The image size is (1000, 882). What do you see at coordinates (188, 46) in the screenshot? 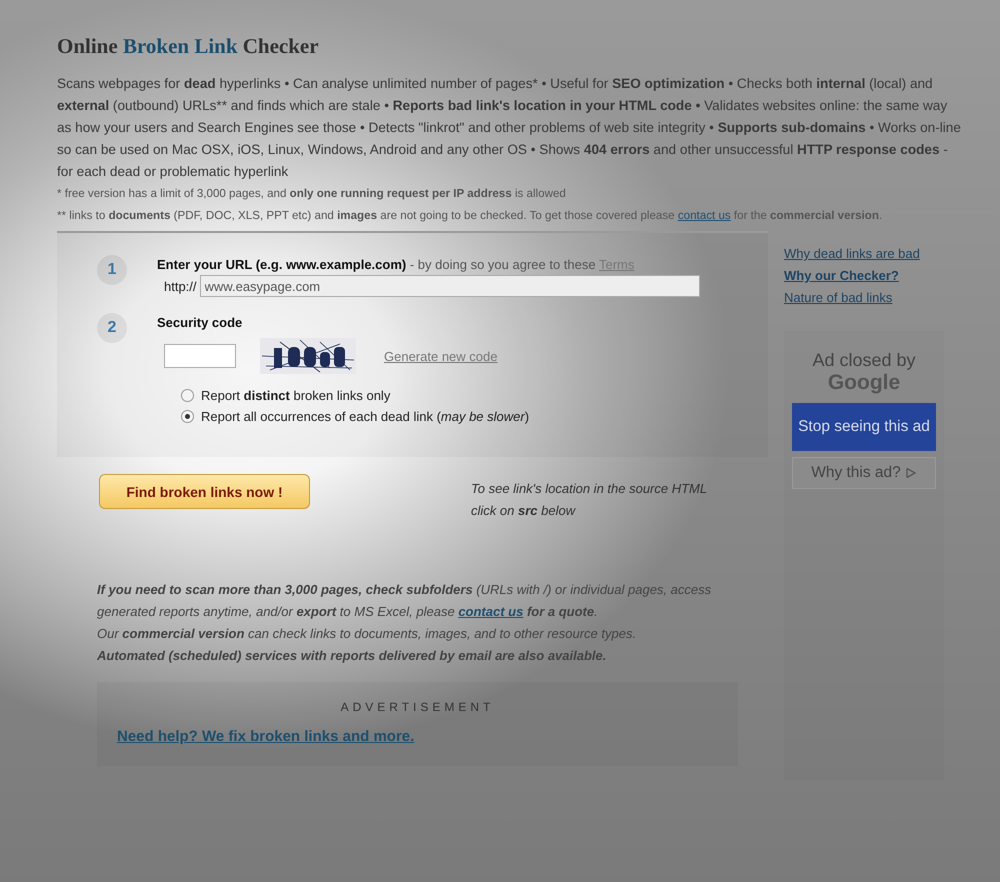
I see `page-title: Online Broken Link Checker` at bounding box center [188, 46].